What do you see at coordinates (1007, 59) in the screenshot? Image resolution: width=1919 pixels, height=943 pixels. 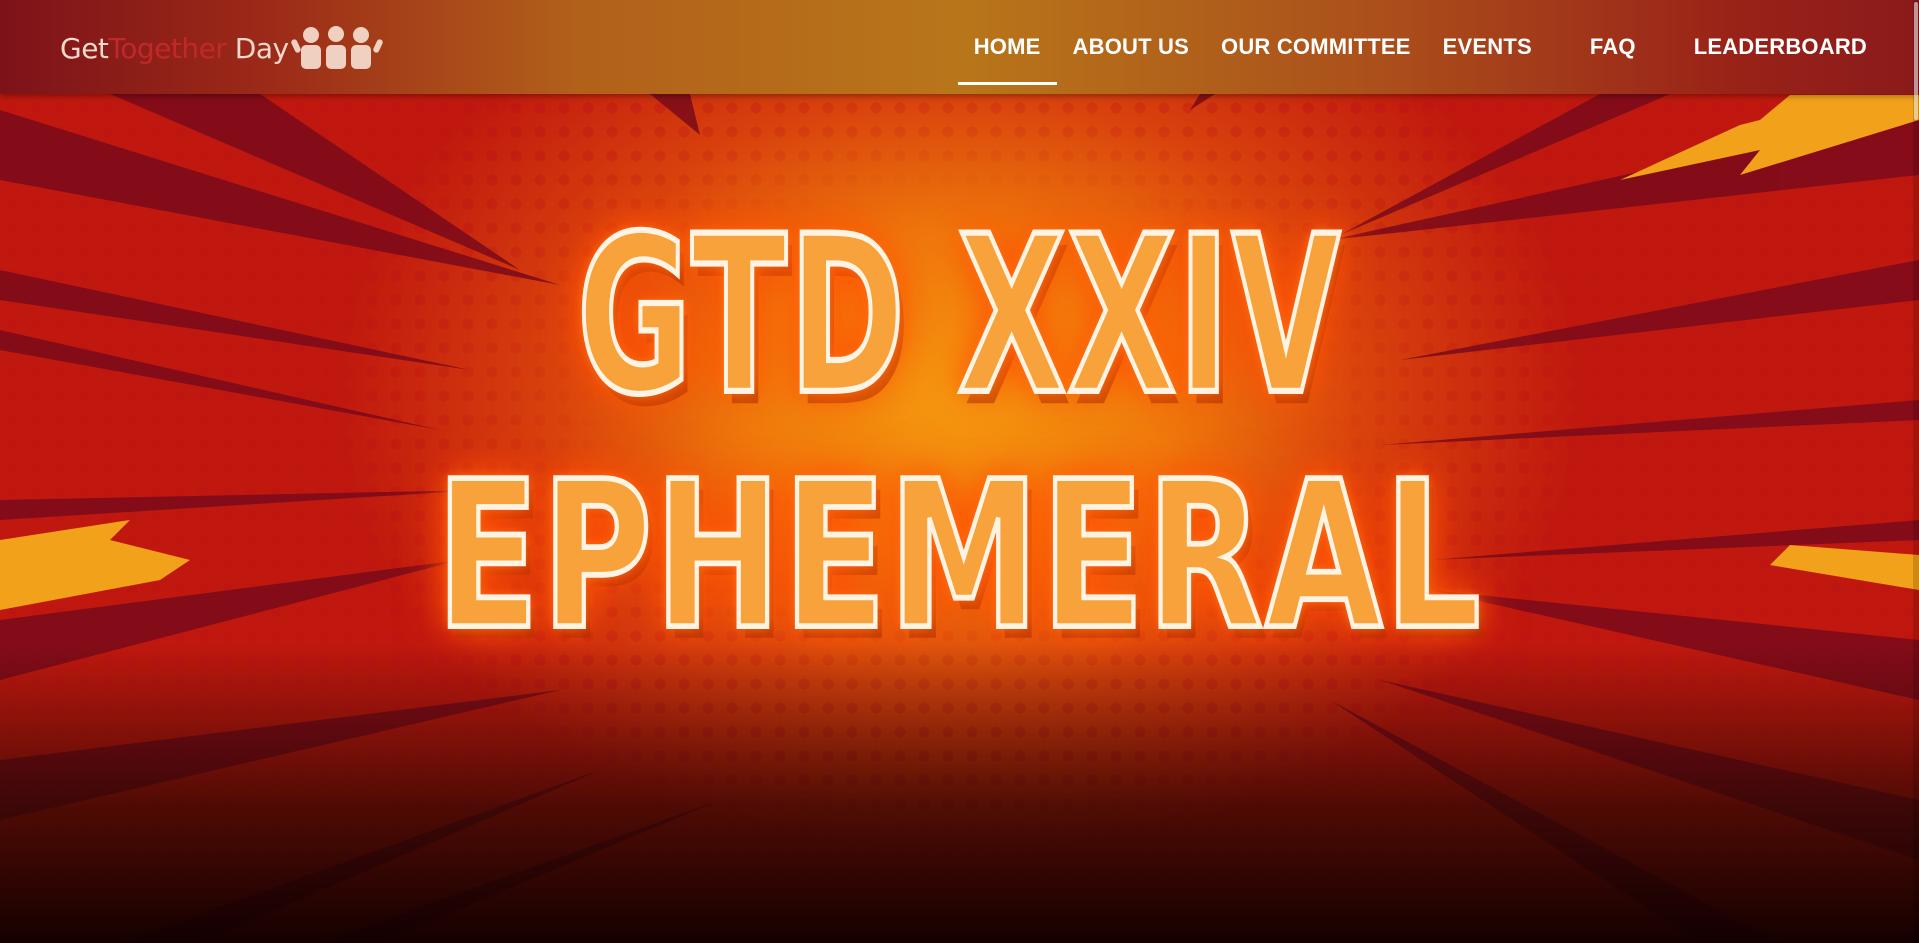 I see `nav-home: HOME` at bounding box center [1007, 59].